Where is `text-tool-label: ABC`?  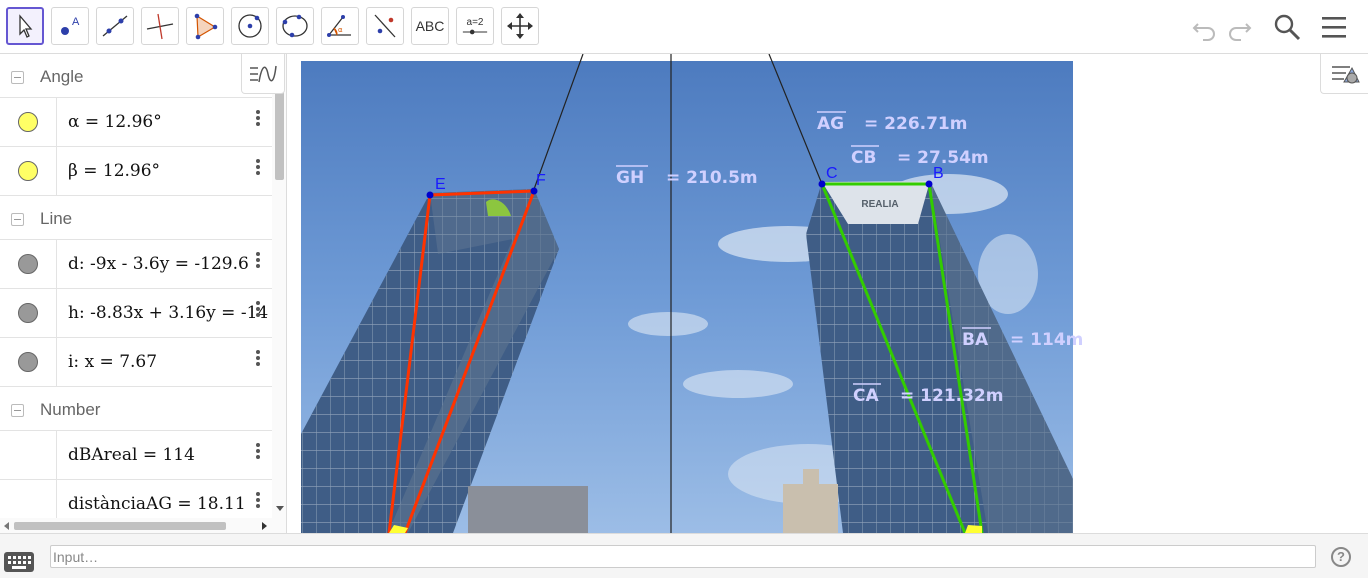 text-tool-label: ABC is located at coordinates (430, 26).